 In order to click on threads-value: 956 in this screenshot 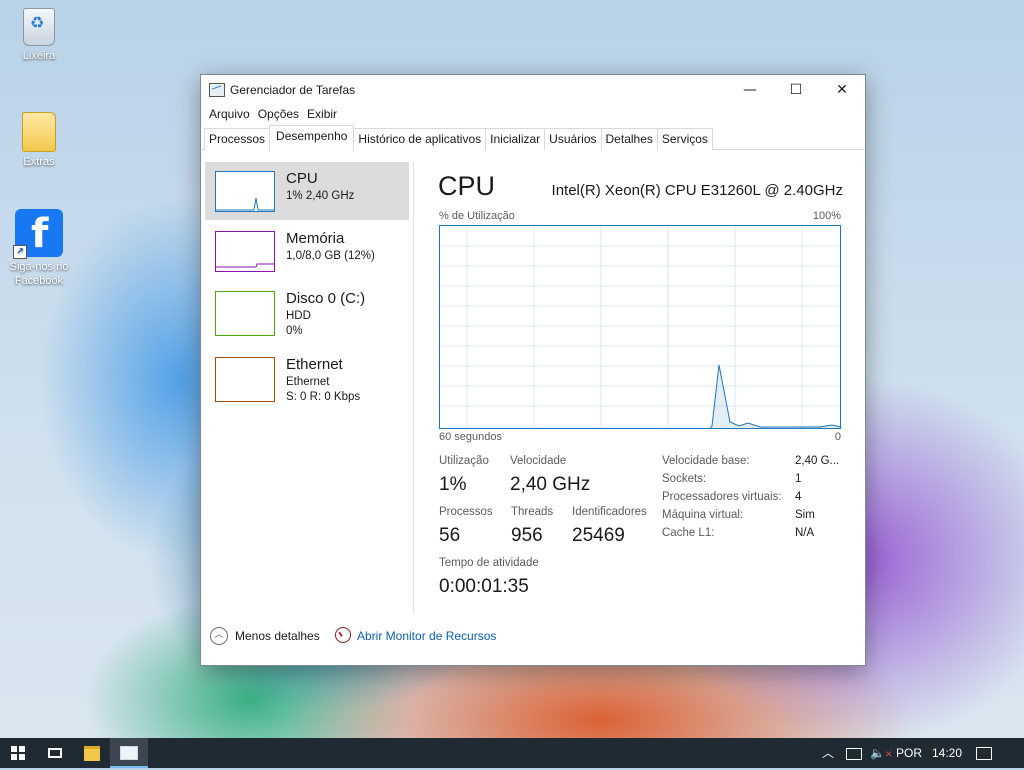, I will do `click(527, 535)`.